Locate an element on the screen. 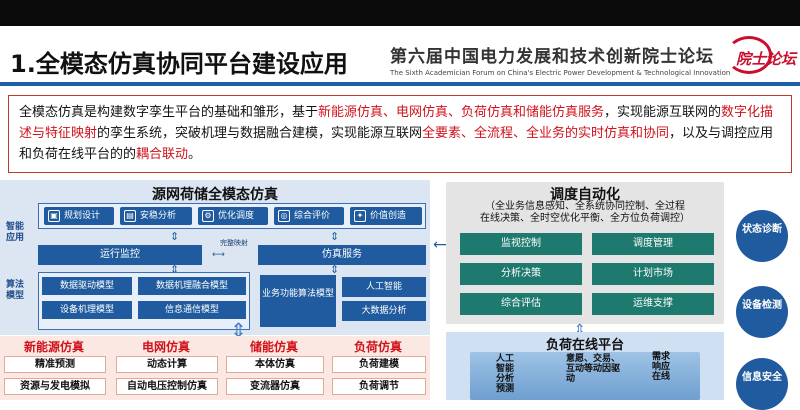  sim-cell: 负荷调节 is located at coordinates (379, 386).